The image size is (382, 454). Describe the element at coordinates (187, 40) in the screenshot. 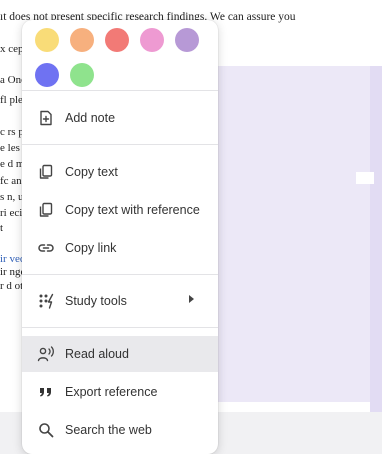

I see `highlight-color-purple` at that location.